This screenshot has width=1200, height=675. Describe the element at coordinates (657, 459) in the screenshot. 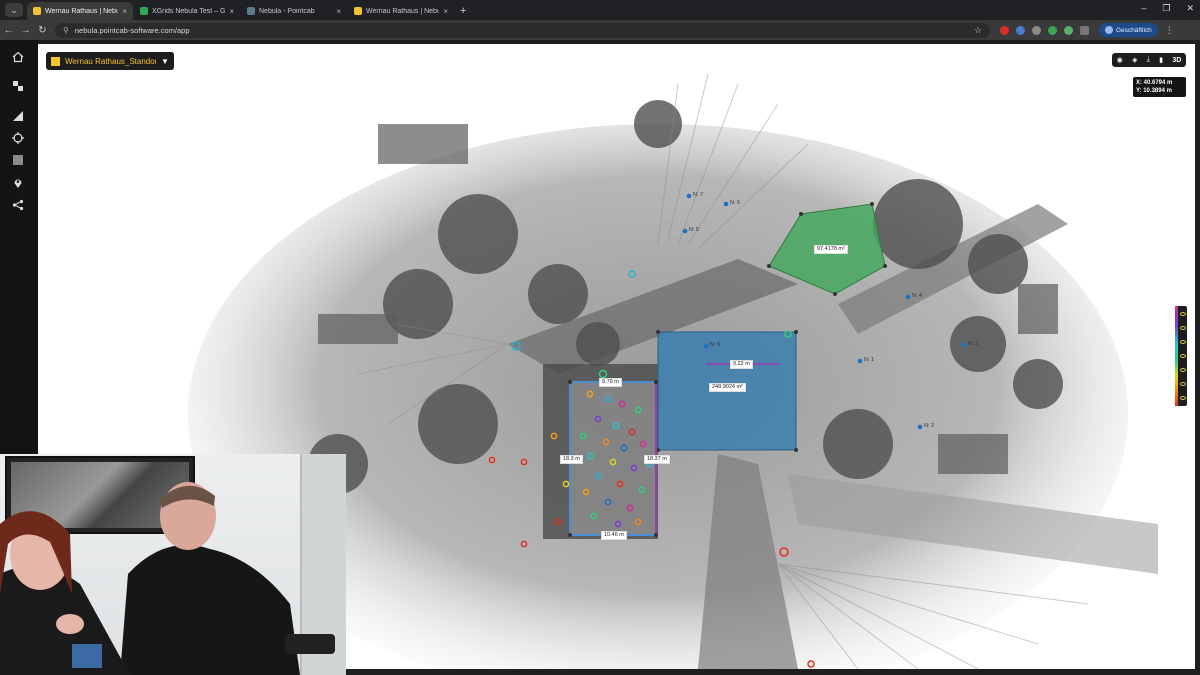

I see `distance-label-right: 18.37 m` at that location.